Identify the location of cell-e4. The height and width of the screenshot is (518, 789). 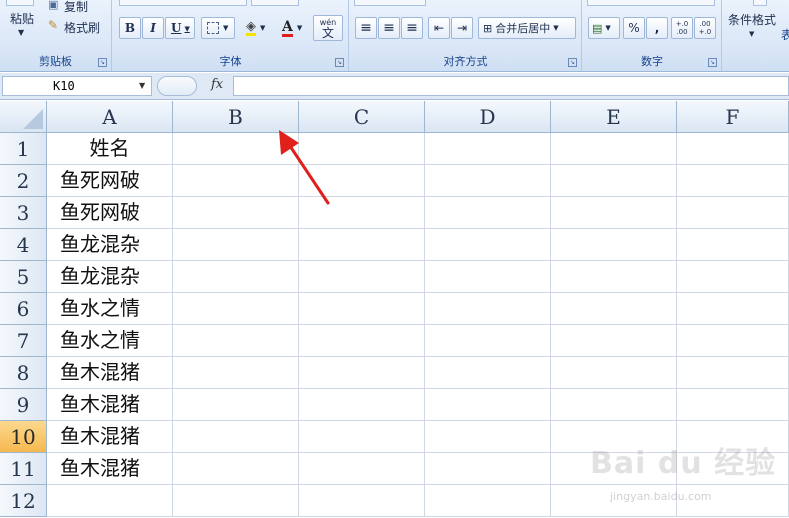
(614, 245).